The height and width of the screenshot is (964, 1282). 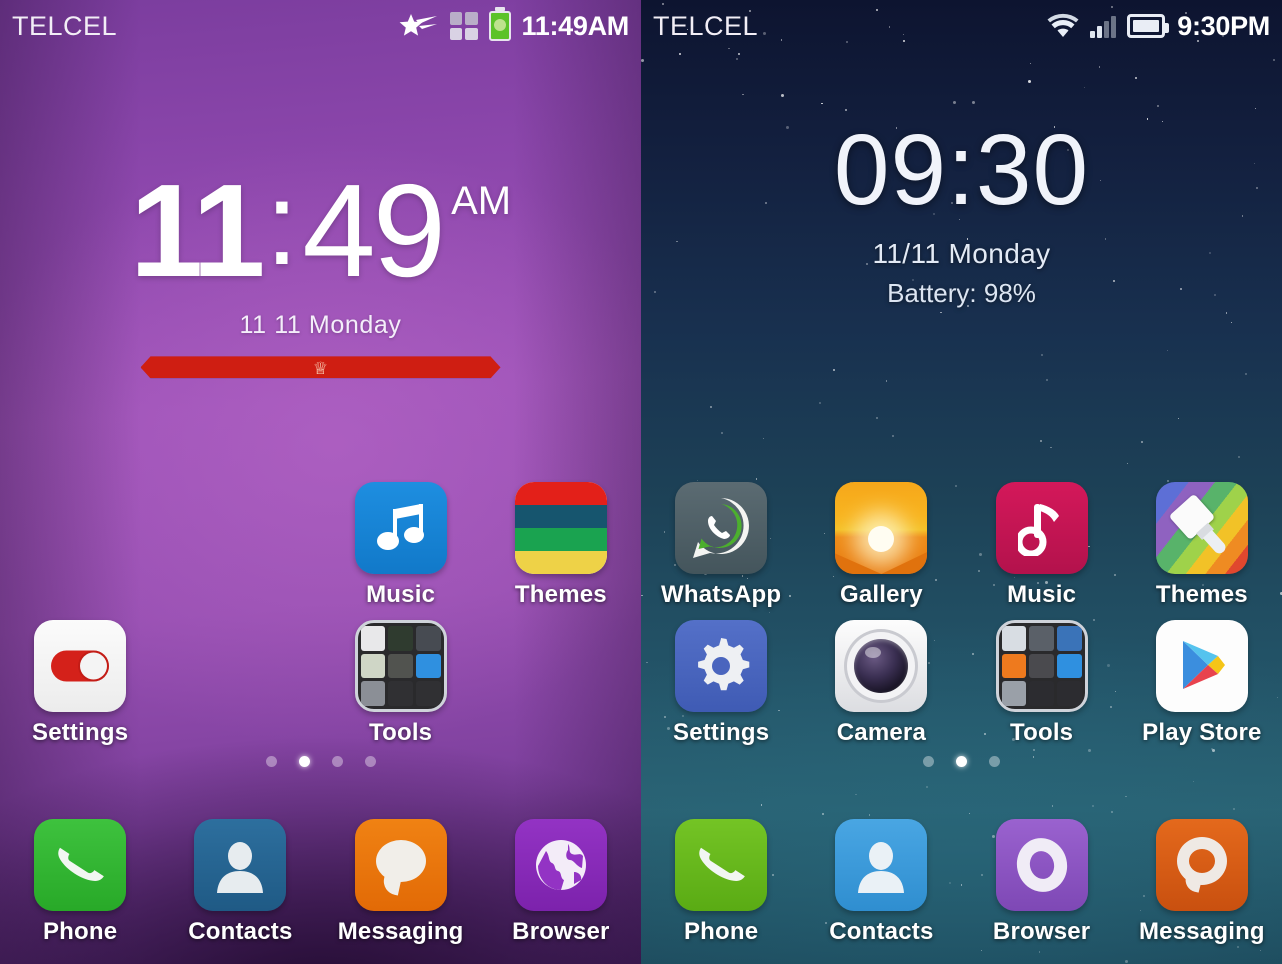 I want to click on right-dock: Phone Contacts Browser Messaging, so click(x=961, y=882).